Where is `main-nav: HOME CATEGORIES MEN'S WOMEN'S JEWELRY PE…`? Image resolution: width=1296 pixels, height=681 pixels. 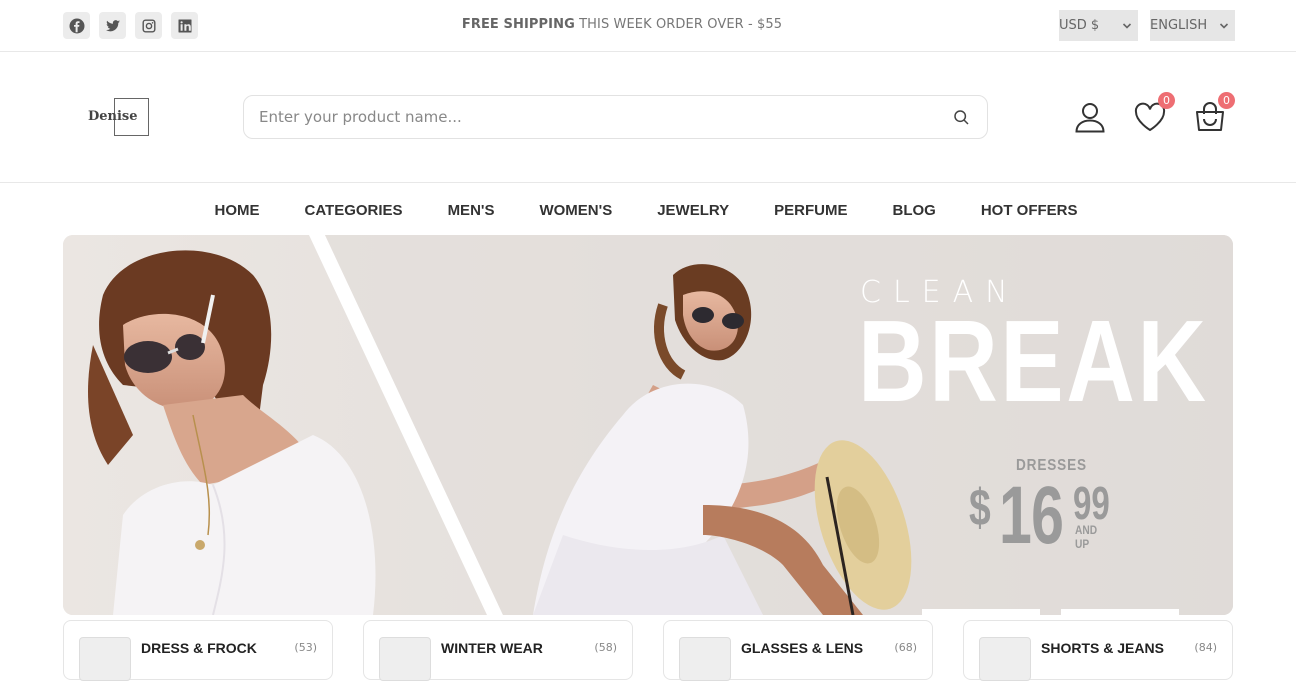
main-nav: HOME CATEGORIES MEN'S WOMEN'S JEWELRY PE… is located at coordinates (648, 211).